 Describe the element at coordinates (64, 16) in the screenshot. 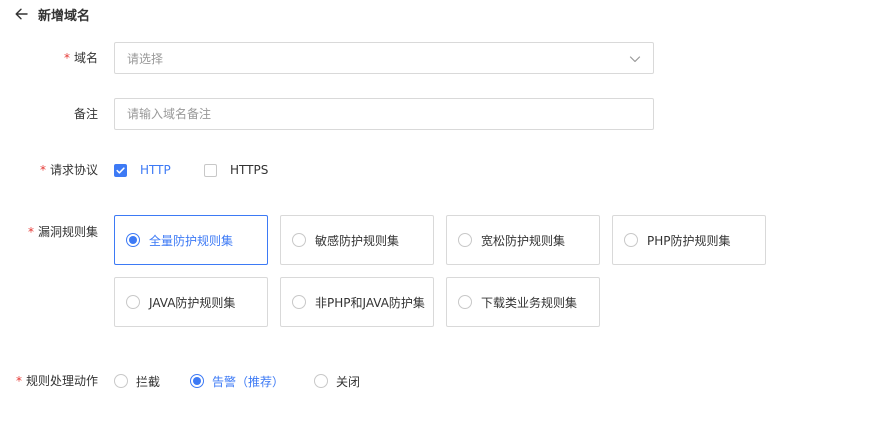

I see `page-title: 新增域名` at that location.